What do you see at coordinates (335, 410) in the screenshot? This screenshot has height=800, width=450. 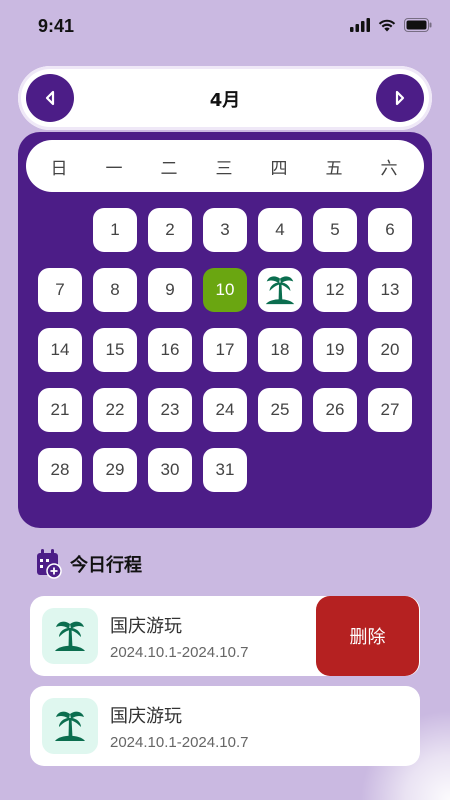 I see `calendar-day: 26` at bounding box center [335, 410].